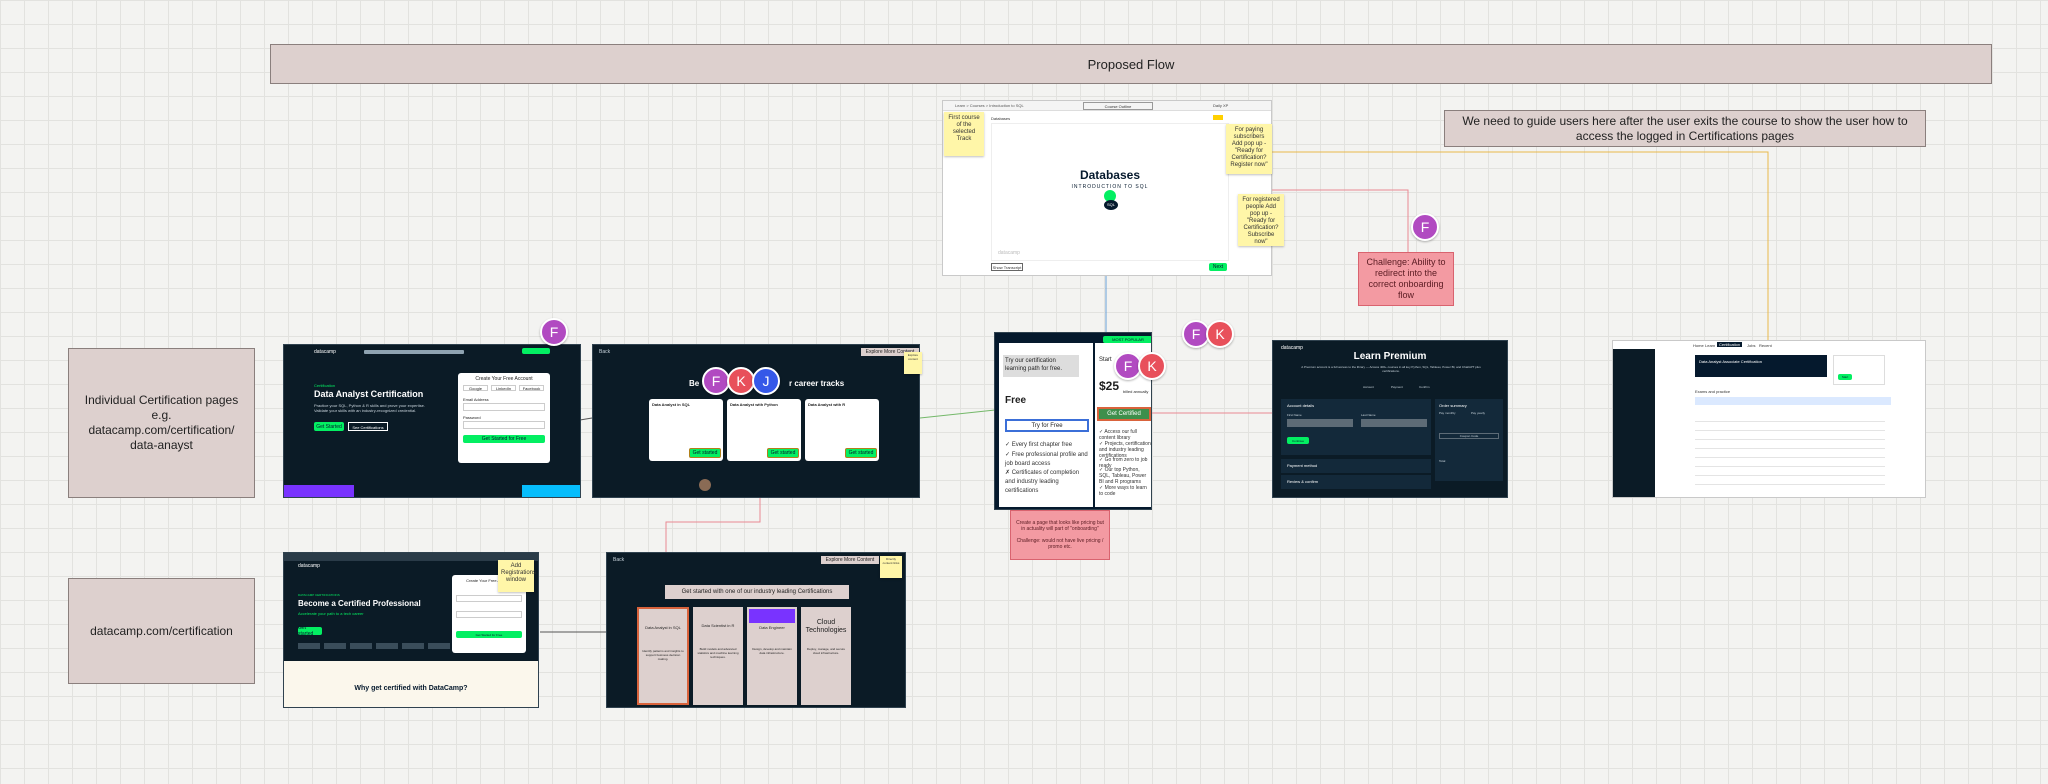 This screenshot has width=2048, height=784. Describe the element at coordinates (1698, 345) in the screenshot. I see `dashboard-tab: Home` at that location.